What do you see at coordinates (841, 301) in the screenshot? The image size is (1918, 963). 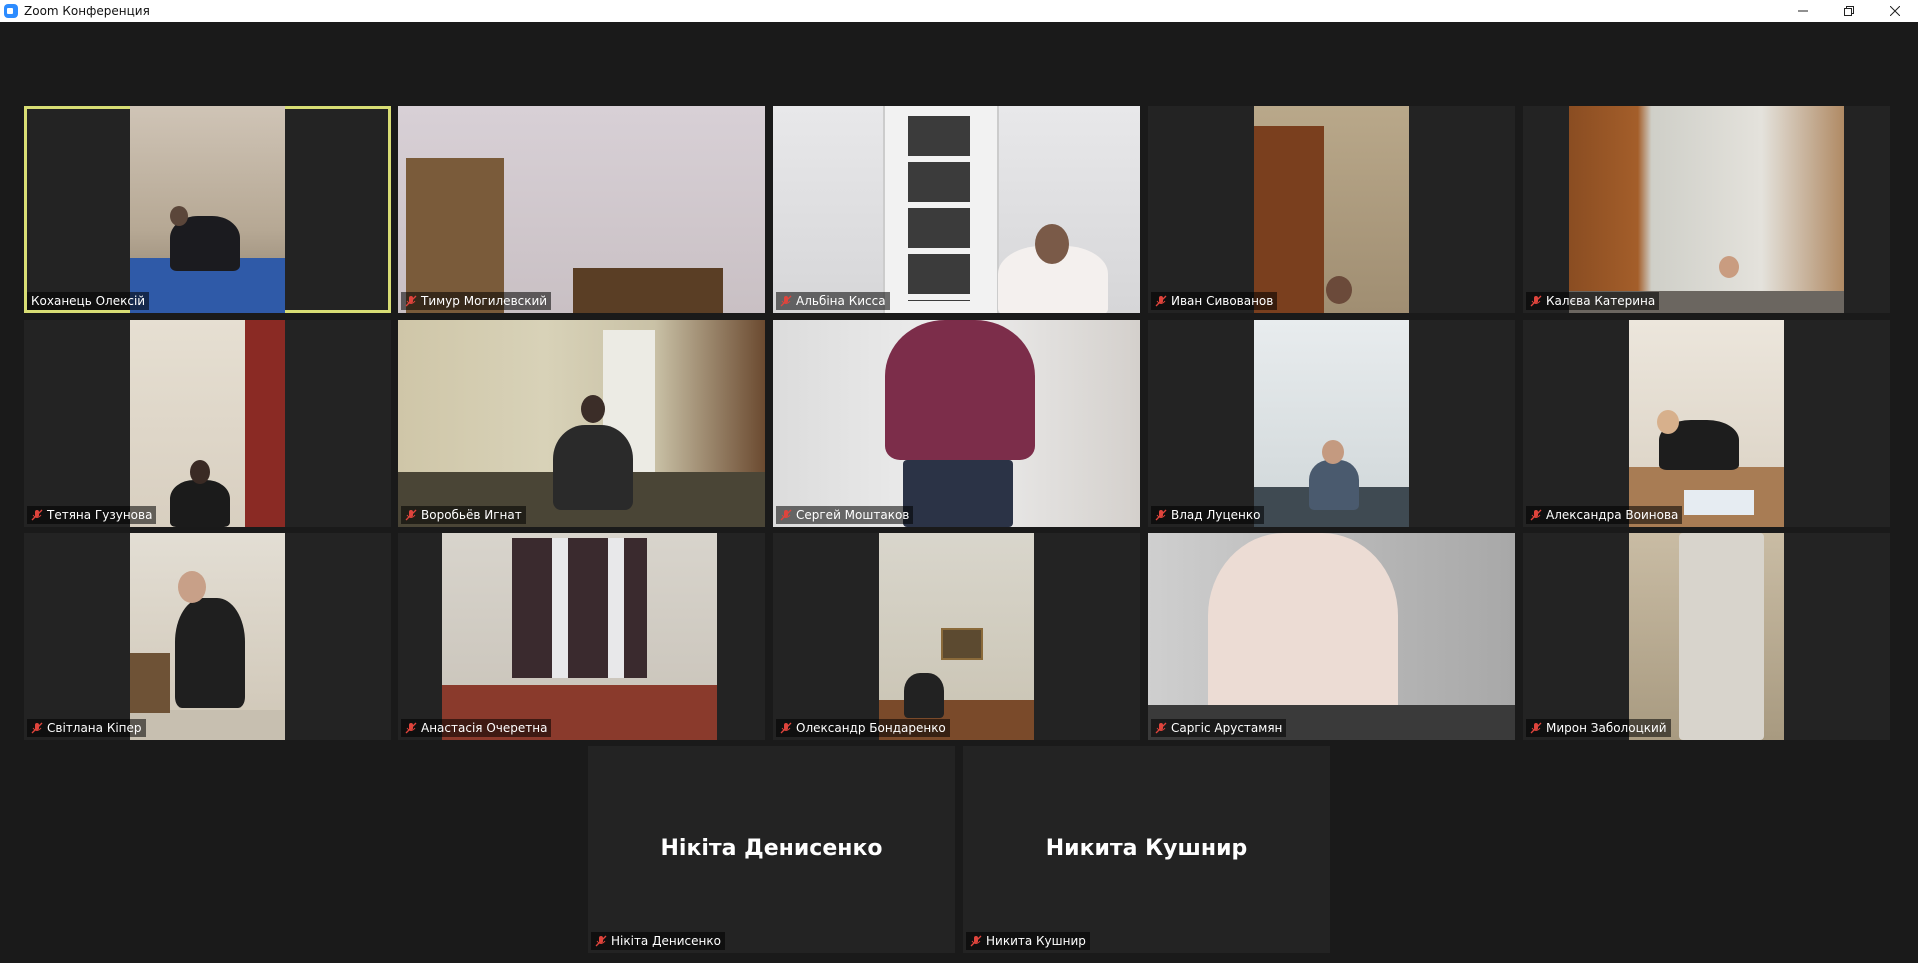 I see `participant-name: Альбіна Кисса` at bounding box center [841, 301].